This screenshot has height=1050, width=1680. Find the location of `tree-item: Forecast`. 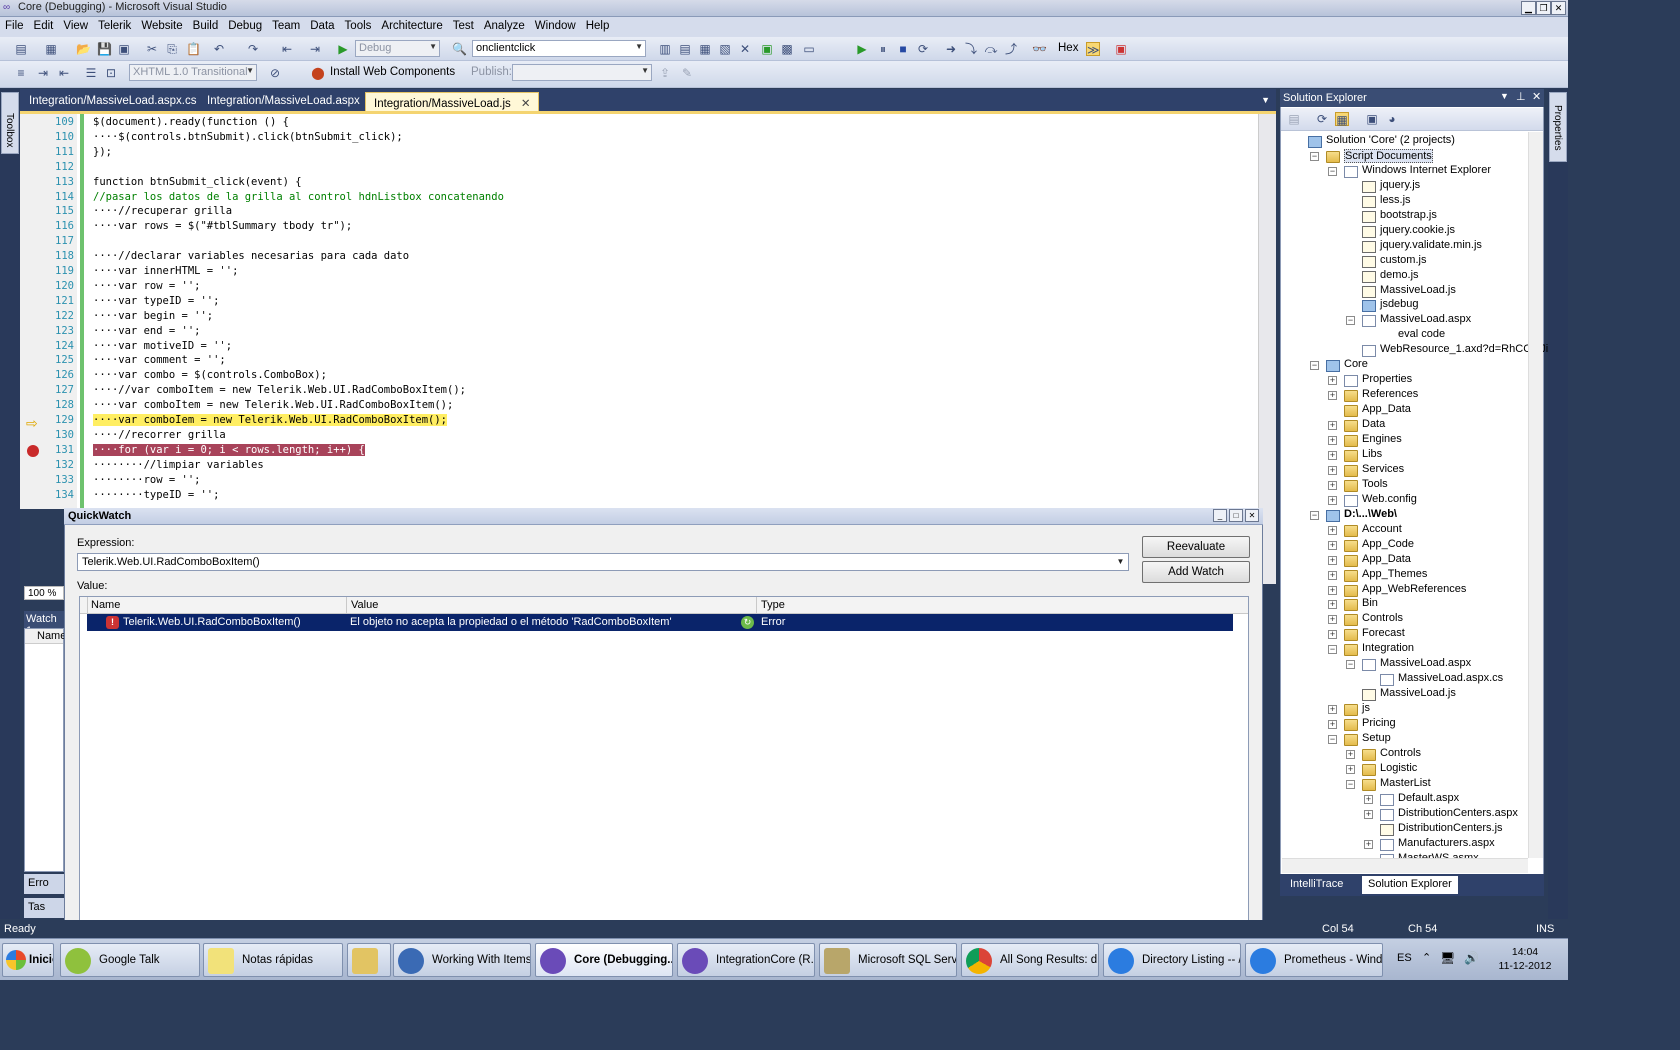

tree-item: Forecast is located at coordinates (1383, 633).